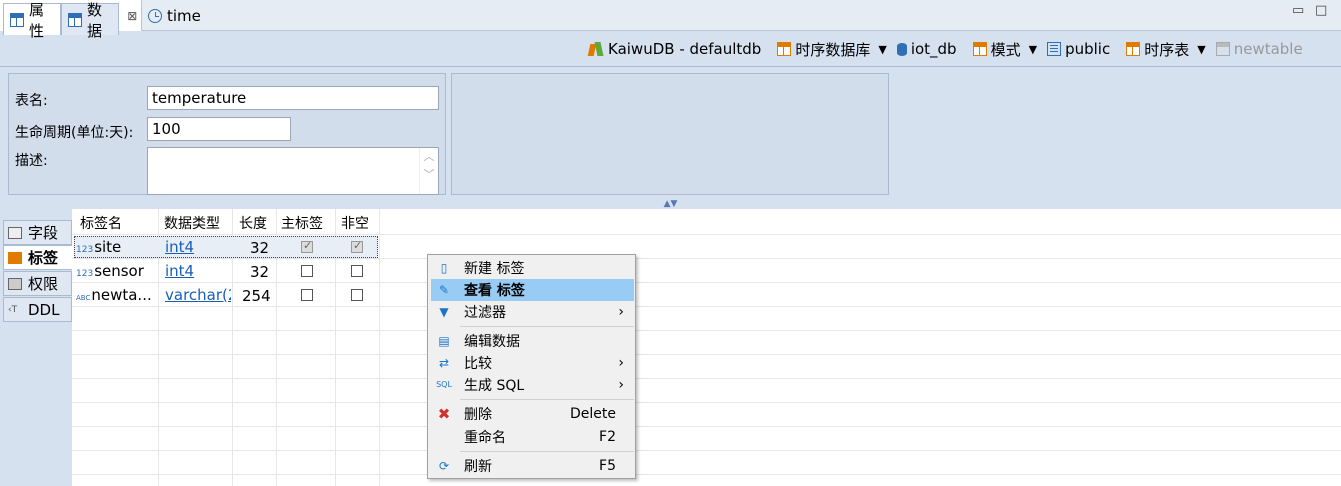  I want to click on close-tab-icon: ⊠, so click(132, 16).